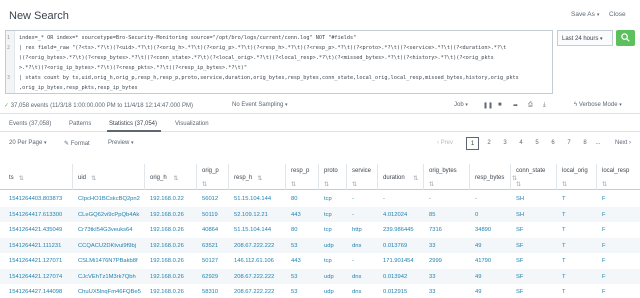  Describe the element at coordinates (445, 143) in the screenshot. I see `prev-page-button: ‹ Prev` at that location.